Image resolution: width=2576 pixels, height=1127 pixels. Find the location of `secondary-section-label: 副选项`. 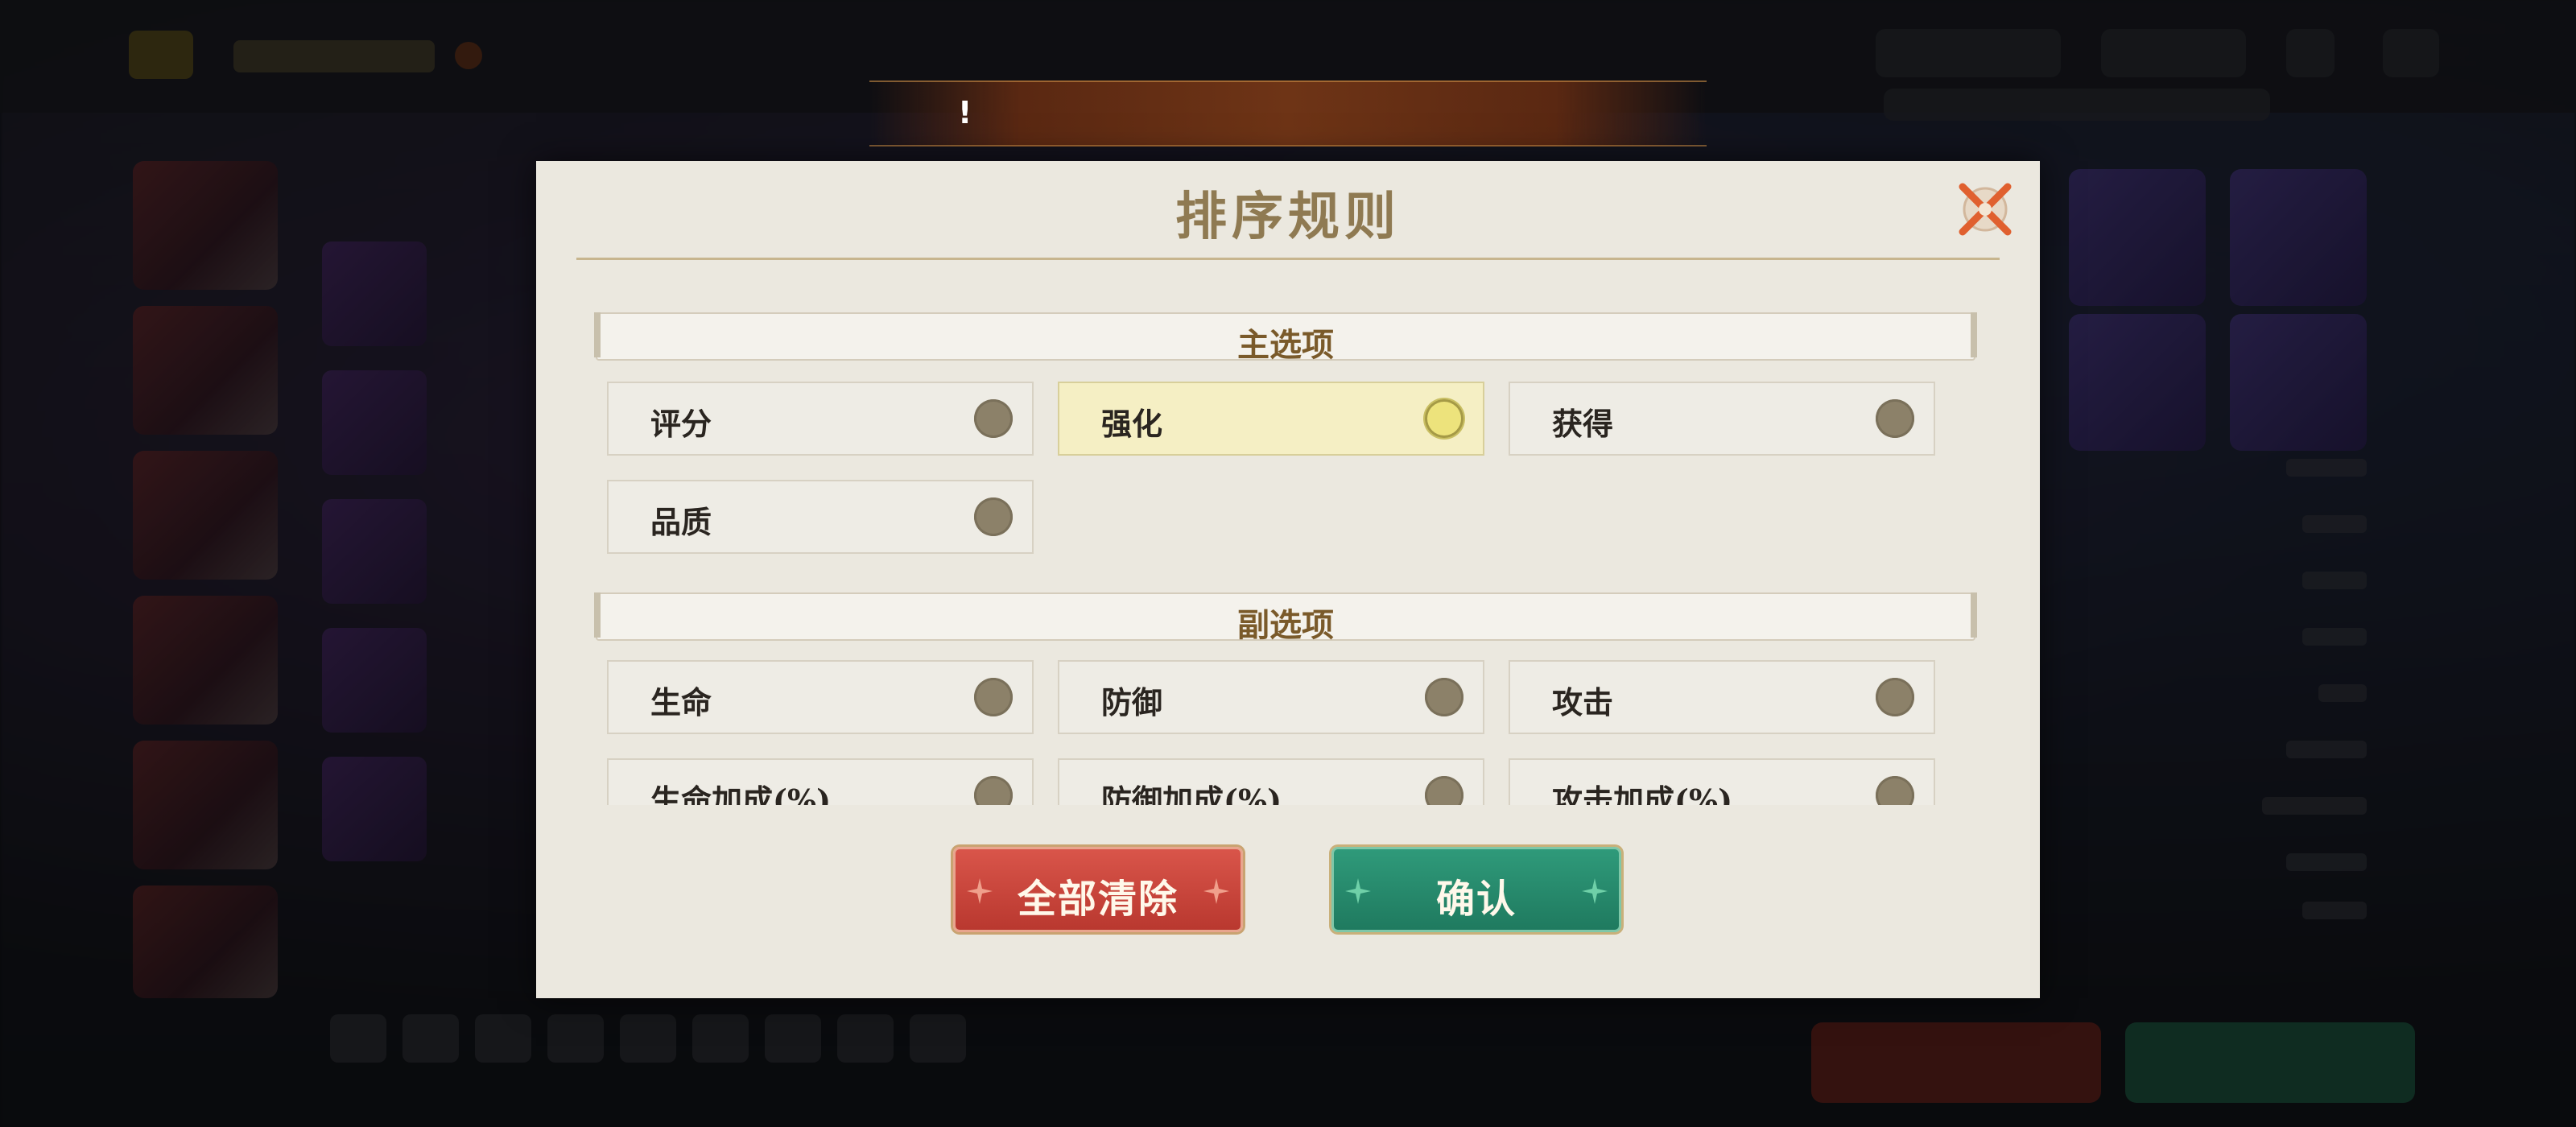

secondary-section-label: 副选项 is located at coordinates (1285, 625).